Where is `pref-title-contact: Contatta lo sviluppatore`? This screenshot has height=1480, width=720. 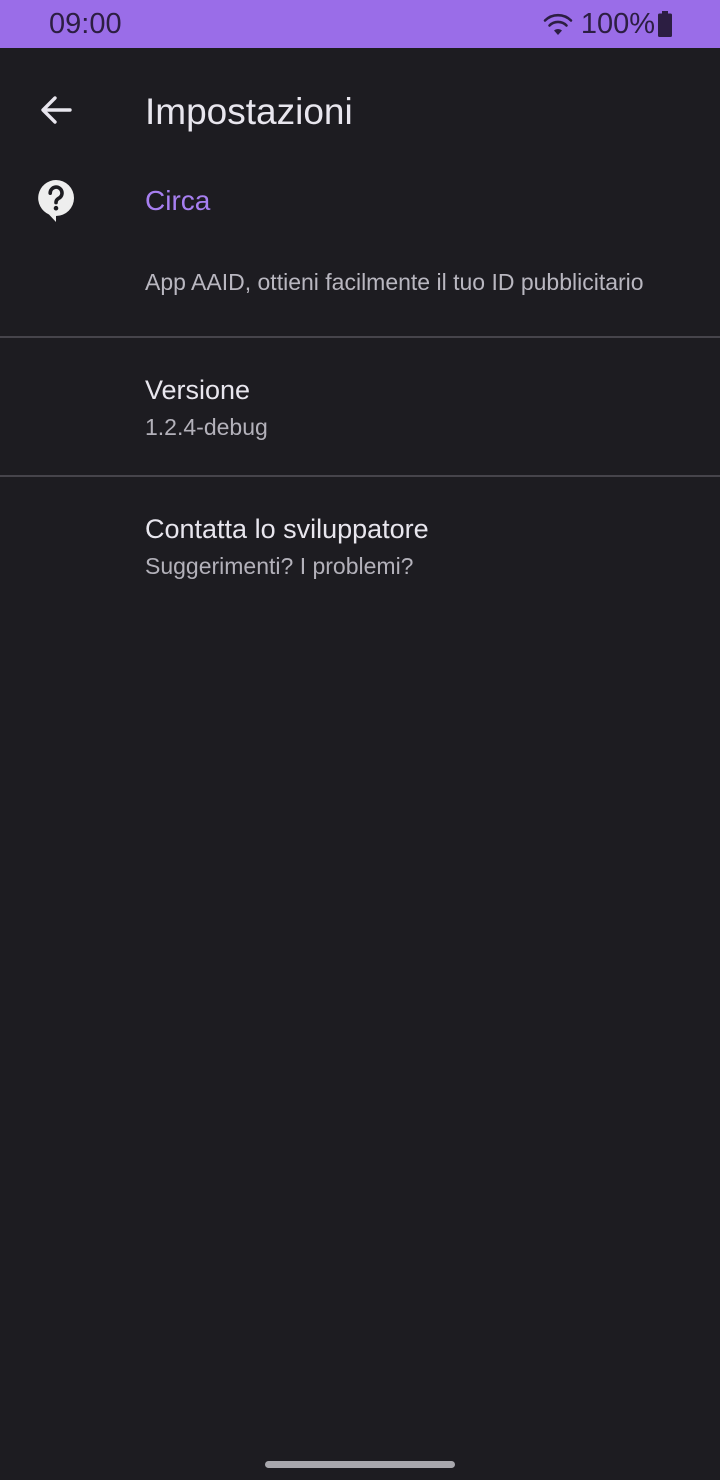
pref-title-contact: Contatta lo sviluppatore is located at coordinates (287, 529).